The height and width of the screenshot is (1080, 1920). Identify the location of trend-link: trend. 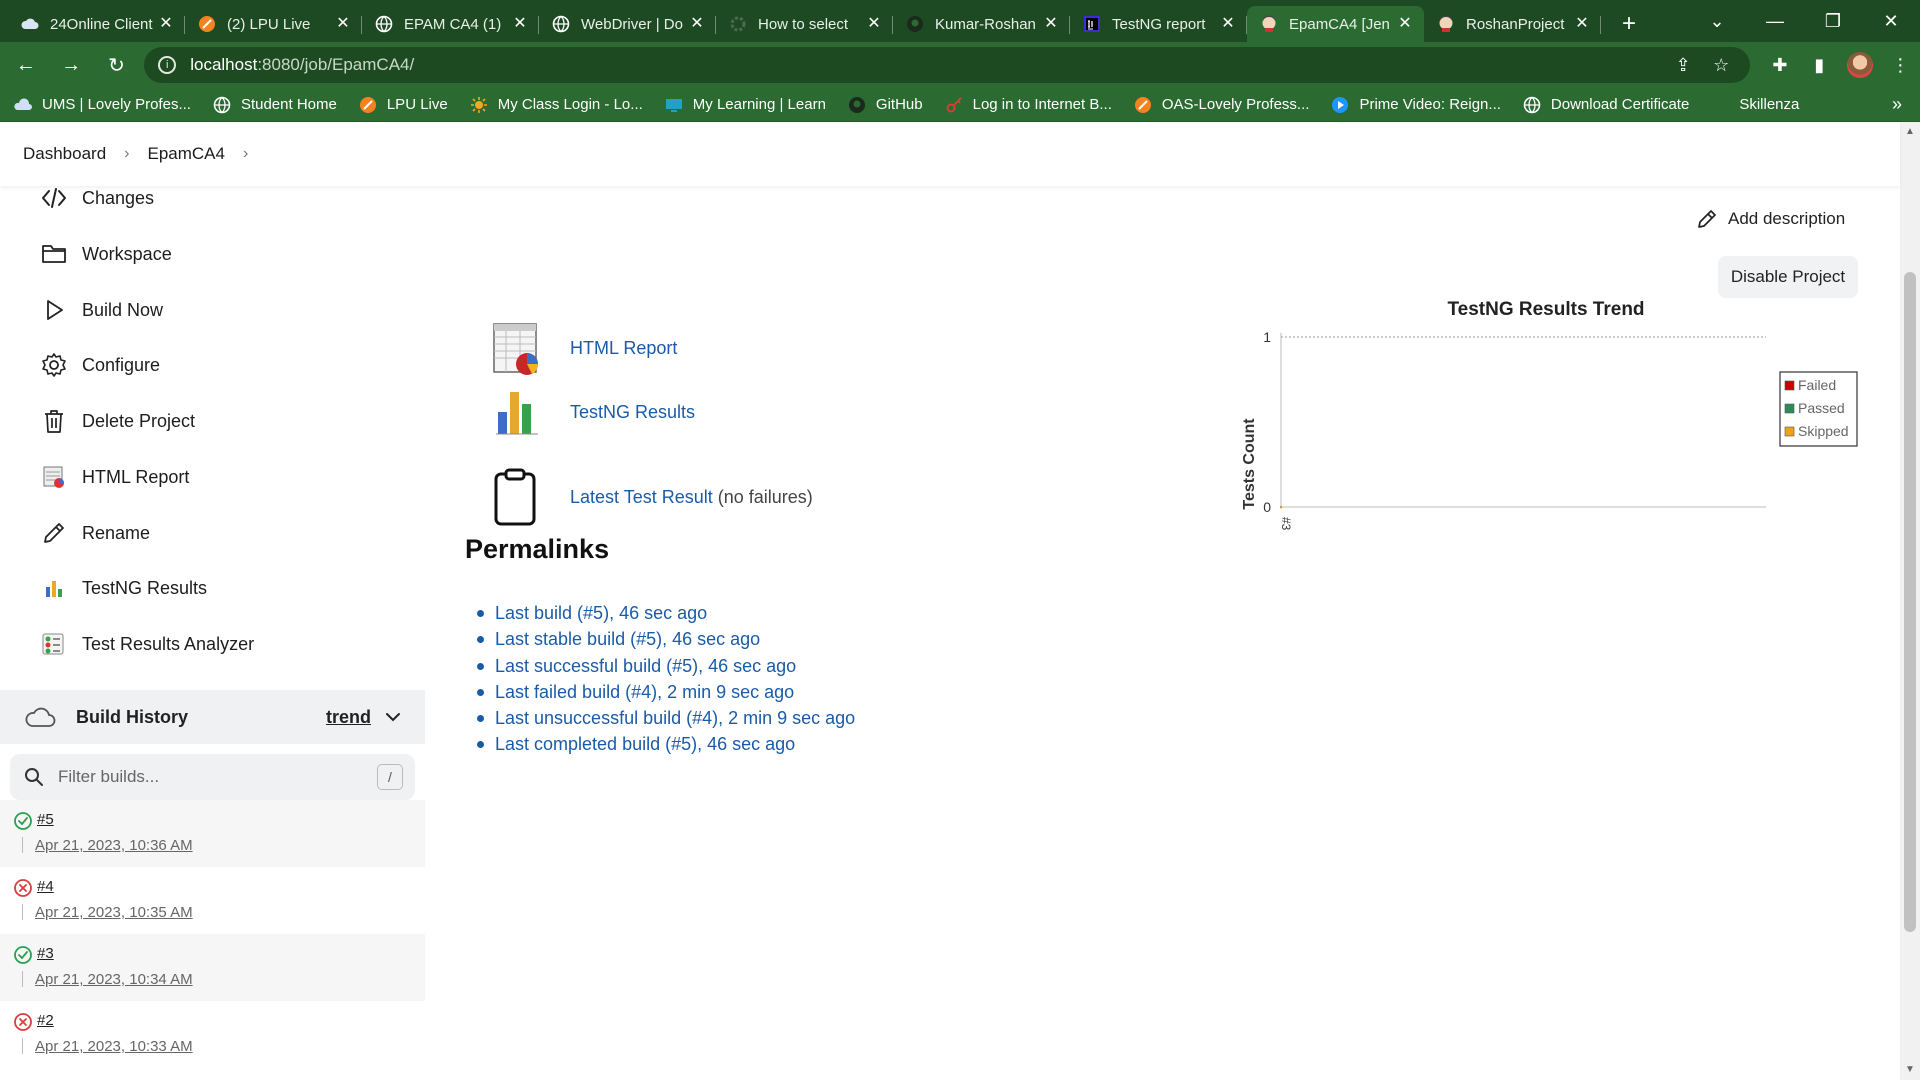
(348, 717).